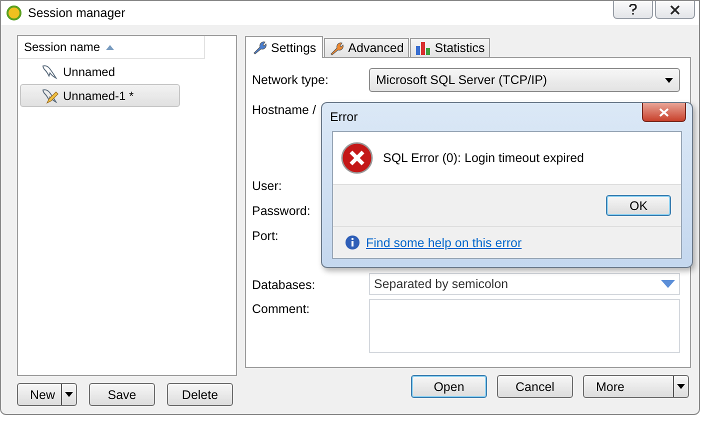 The width and height of the screenshot is (706, 425). What do you see at coordinates (267, 186) in the screenshot?
I see `field-label: User:` at bounding box center [267, 186].